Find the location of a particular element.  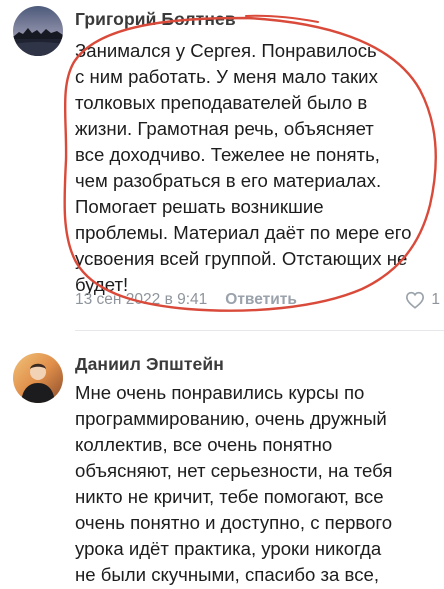

comment-text-line: Помогает решать возникшие is located at coordinates (199, 206).